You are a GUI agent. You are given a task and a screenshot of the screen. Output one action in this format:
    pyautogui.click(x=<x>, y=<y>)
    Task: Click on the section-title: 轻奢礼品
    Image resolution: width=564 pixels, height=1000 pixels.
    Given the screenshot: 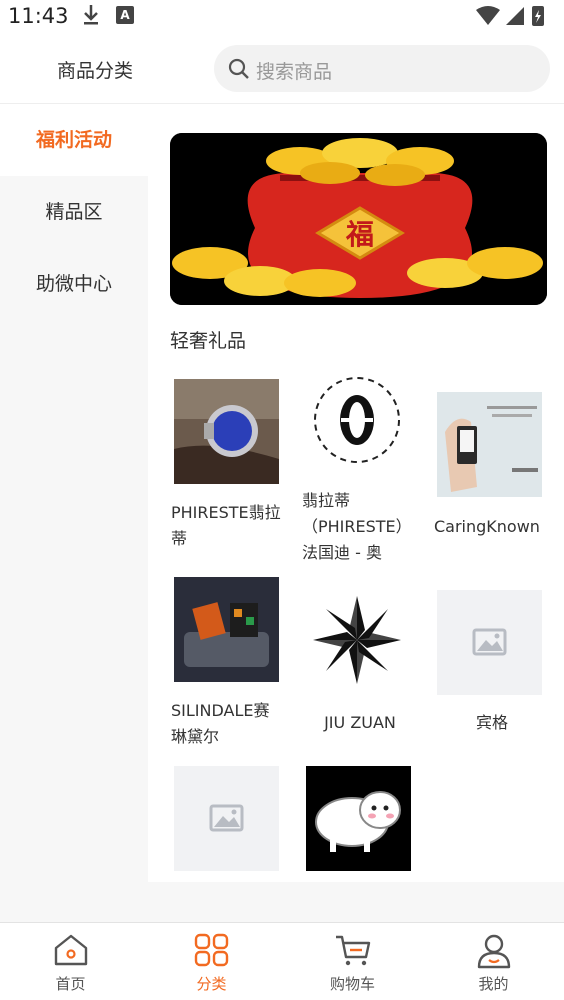 What is the action you would take?
    pyautogui.click(x=208, y=341)
    